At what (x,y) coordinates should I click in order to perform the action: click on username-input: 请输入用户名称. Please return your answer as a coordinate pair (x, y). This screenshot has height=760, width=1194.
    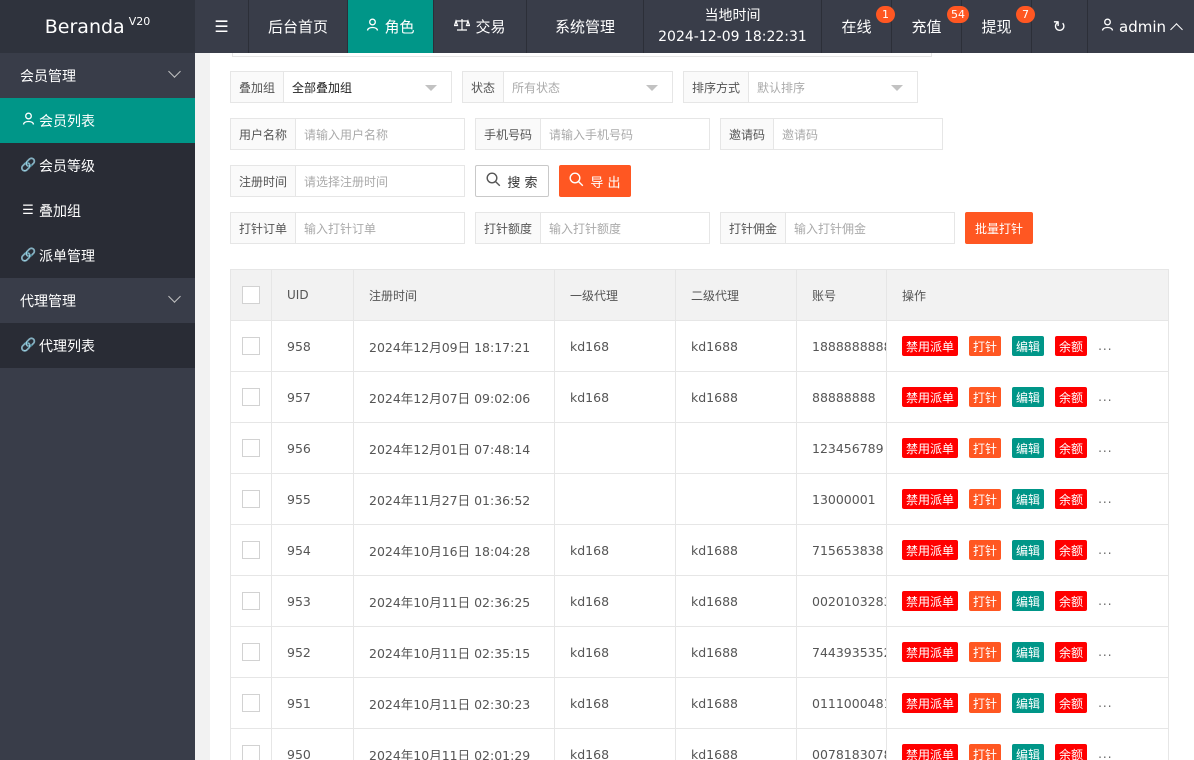
    Looking at the image, I should click on (380, 134).